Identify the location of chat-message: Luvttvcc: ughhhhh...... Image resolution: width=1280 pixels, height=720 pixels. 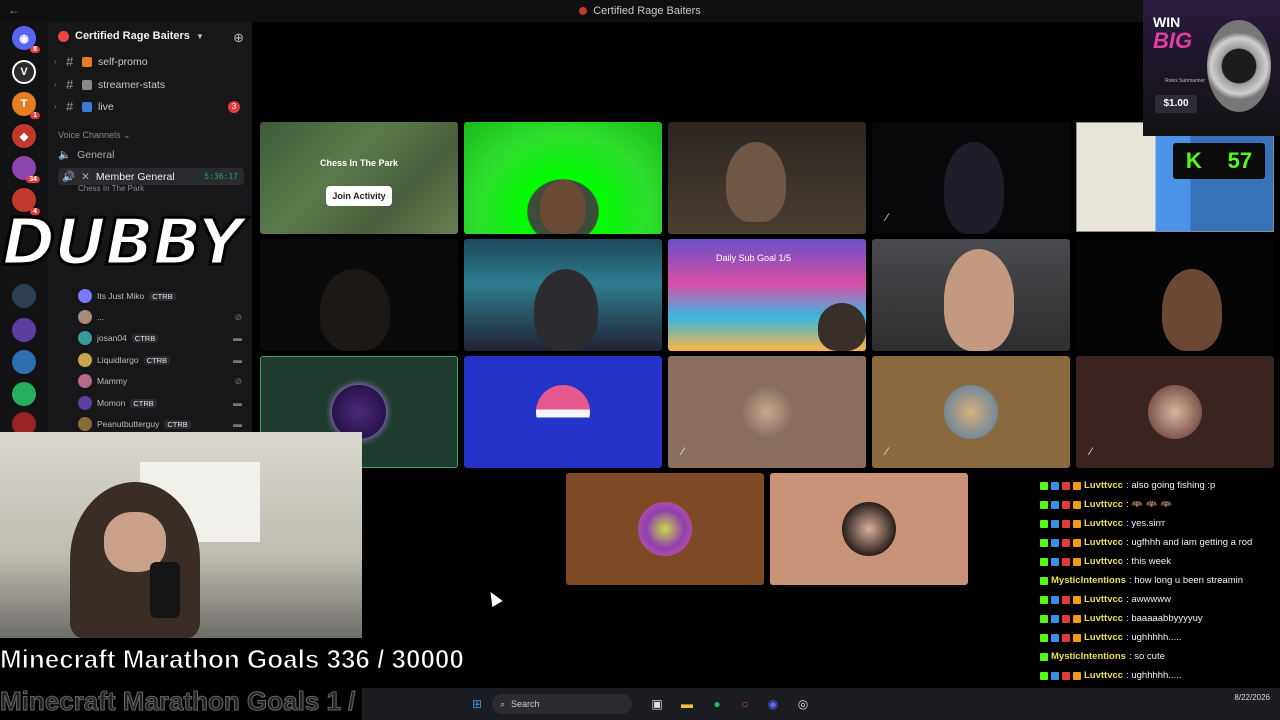
(1111, 637).